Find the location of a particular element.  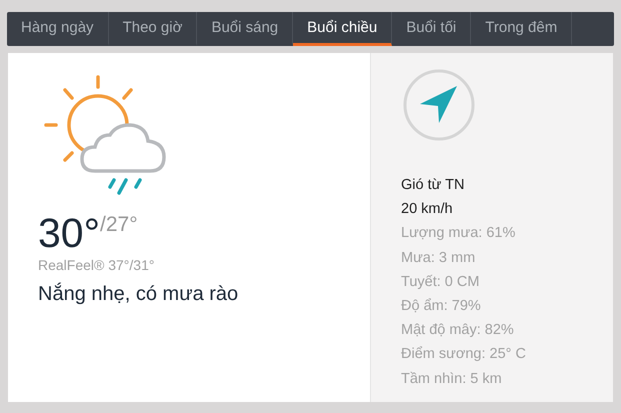

realfeel-text: RealFeel® 37°/31° is located at coordinates (97, 265).